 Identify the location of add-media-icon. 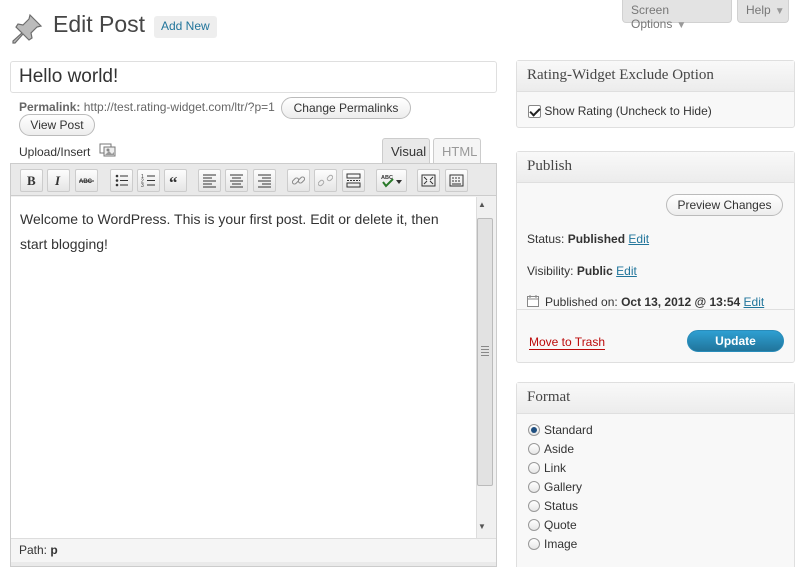
(107, 149).